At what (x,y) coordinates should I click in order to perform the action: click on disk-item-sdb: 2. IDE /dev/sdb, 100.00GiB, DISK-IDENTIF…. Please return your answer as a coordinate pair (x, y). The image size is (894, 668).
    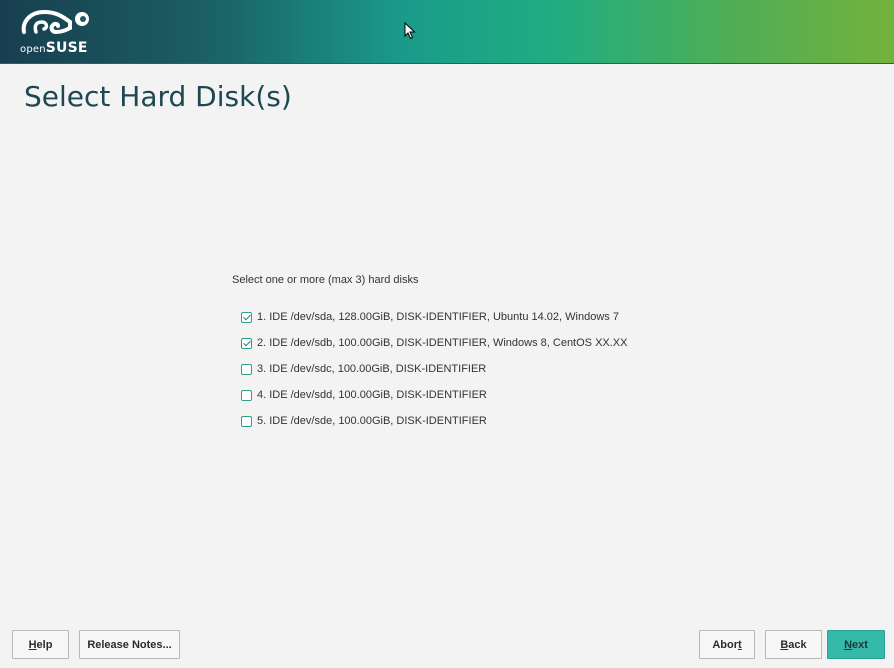
    Looking at the image, I should click on (434, 343).